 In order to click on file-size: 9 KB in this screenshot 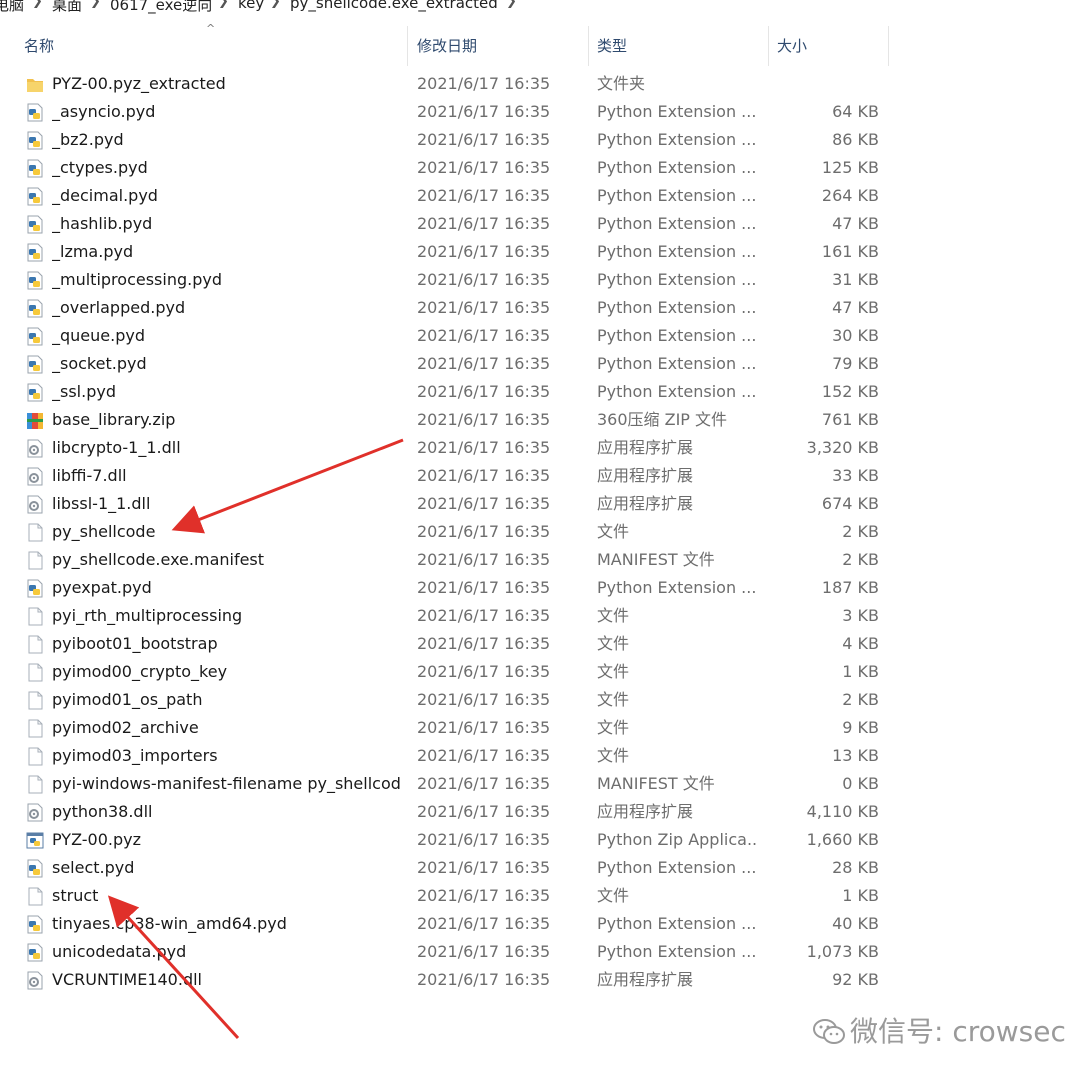, I will do `click(860, 727)`.